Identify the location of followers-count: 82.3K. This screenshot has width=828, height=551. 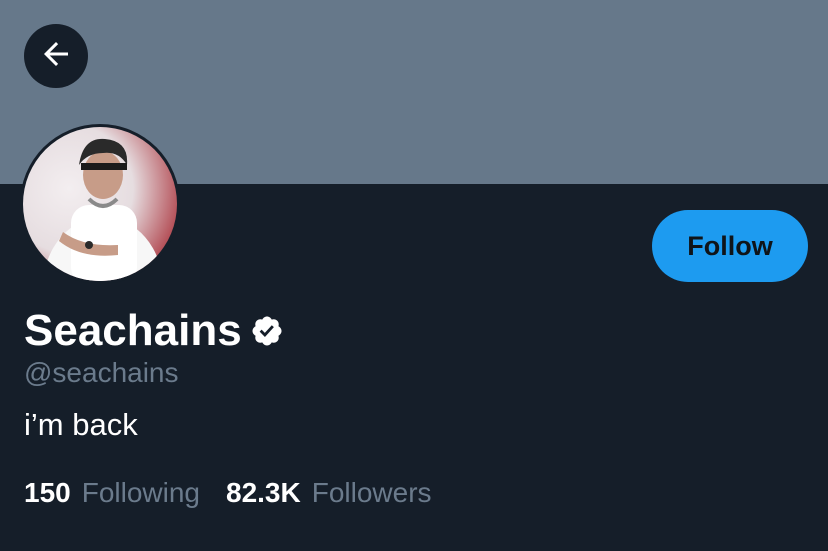
(263, 492).